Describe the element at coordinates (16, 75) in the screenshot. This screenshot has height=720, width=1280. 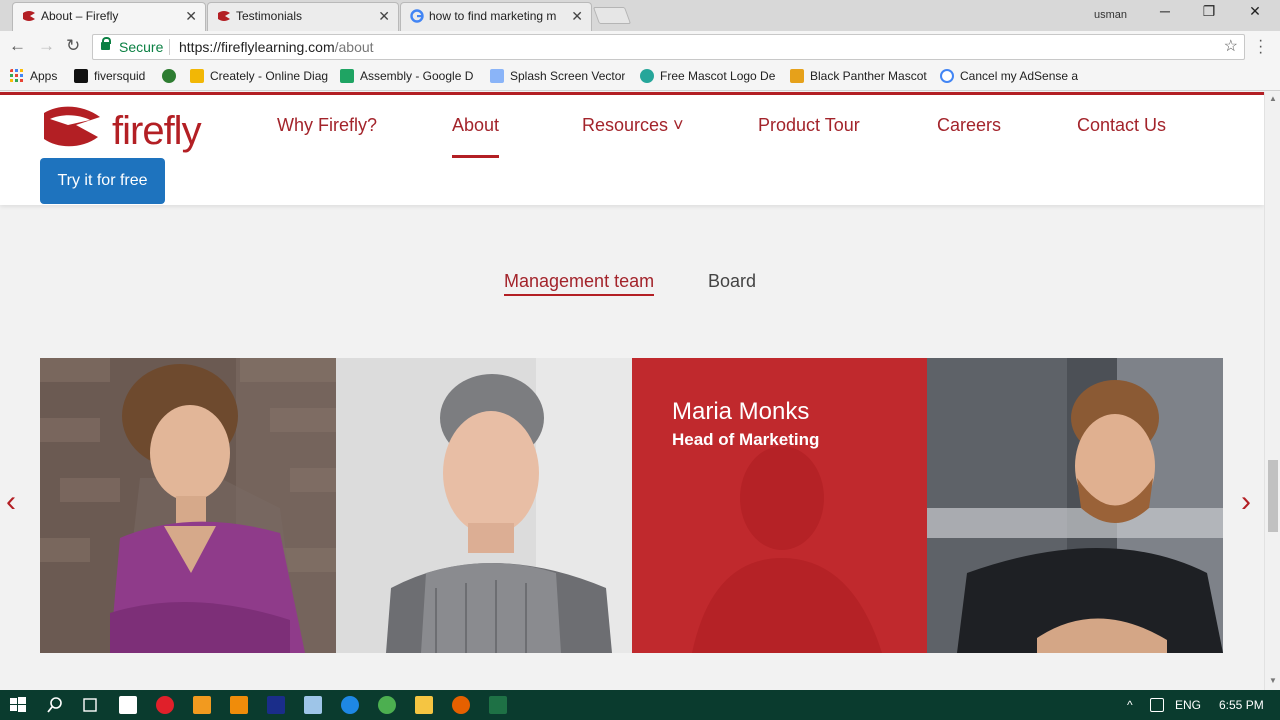
I see `apps-grid-icon` at that location.